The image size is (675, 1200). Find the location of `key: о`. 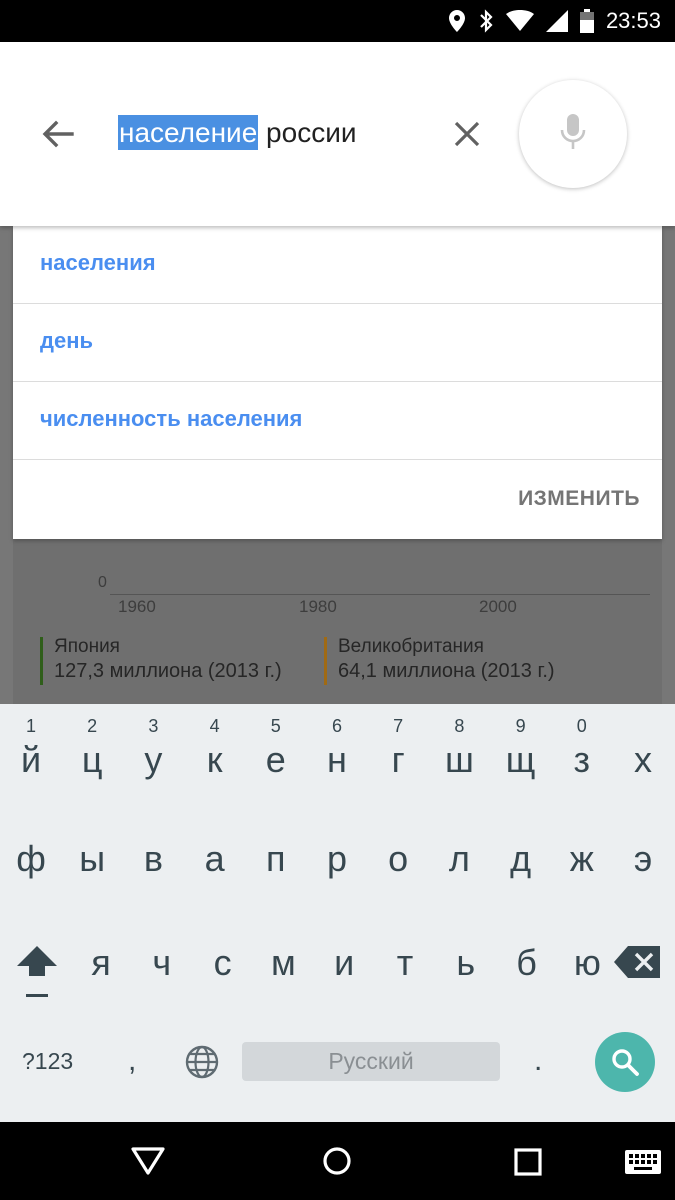

key: о is located at coordinates (398, 859).